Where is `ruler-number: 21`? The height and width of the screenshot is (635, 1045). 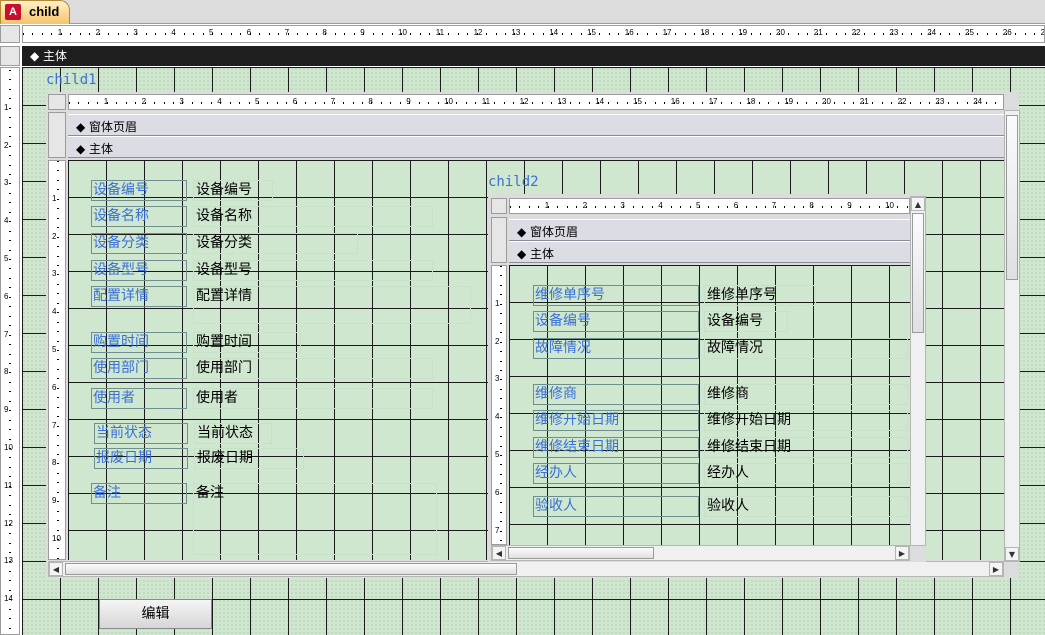
ruler-number: 21 is located at coordinates (864, 101).